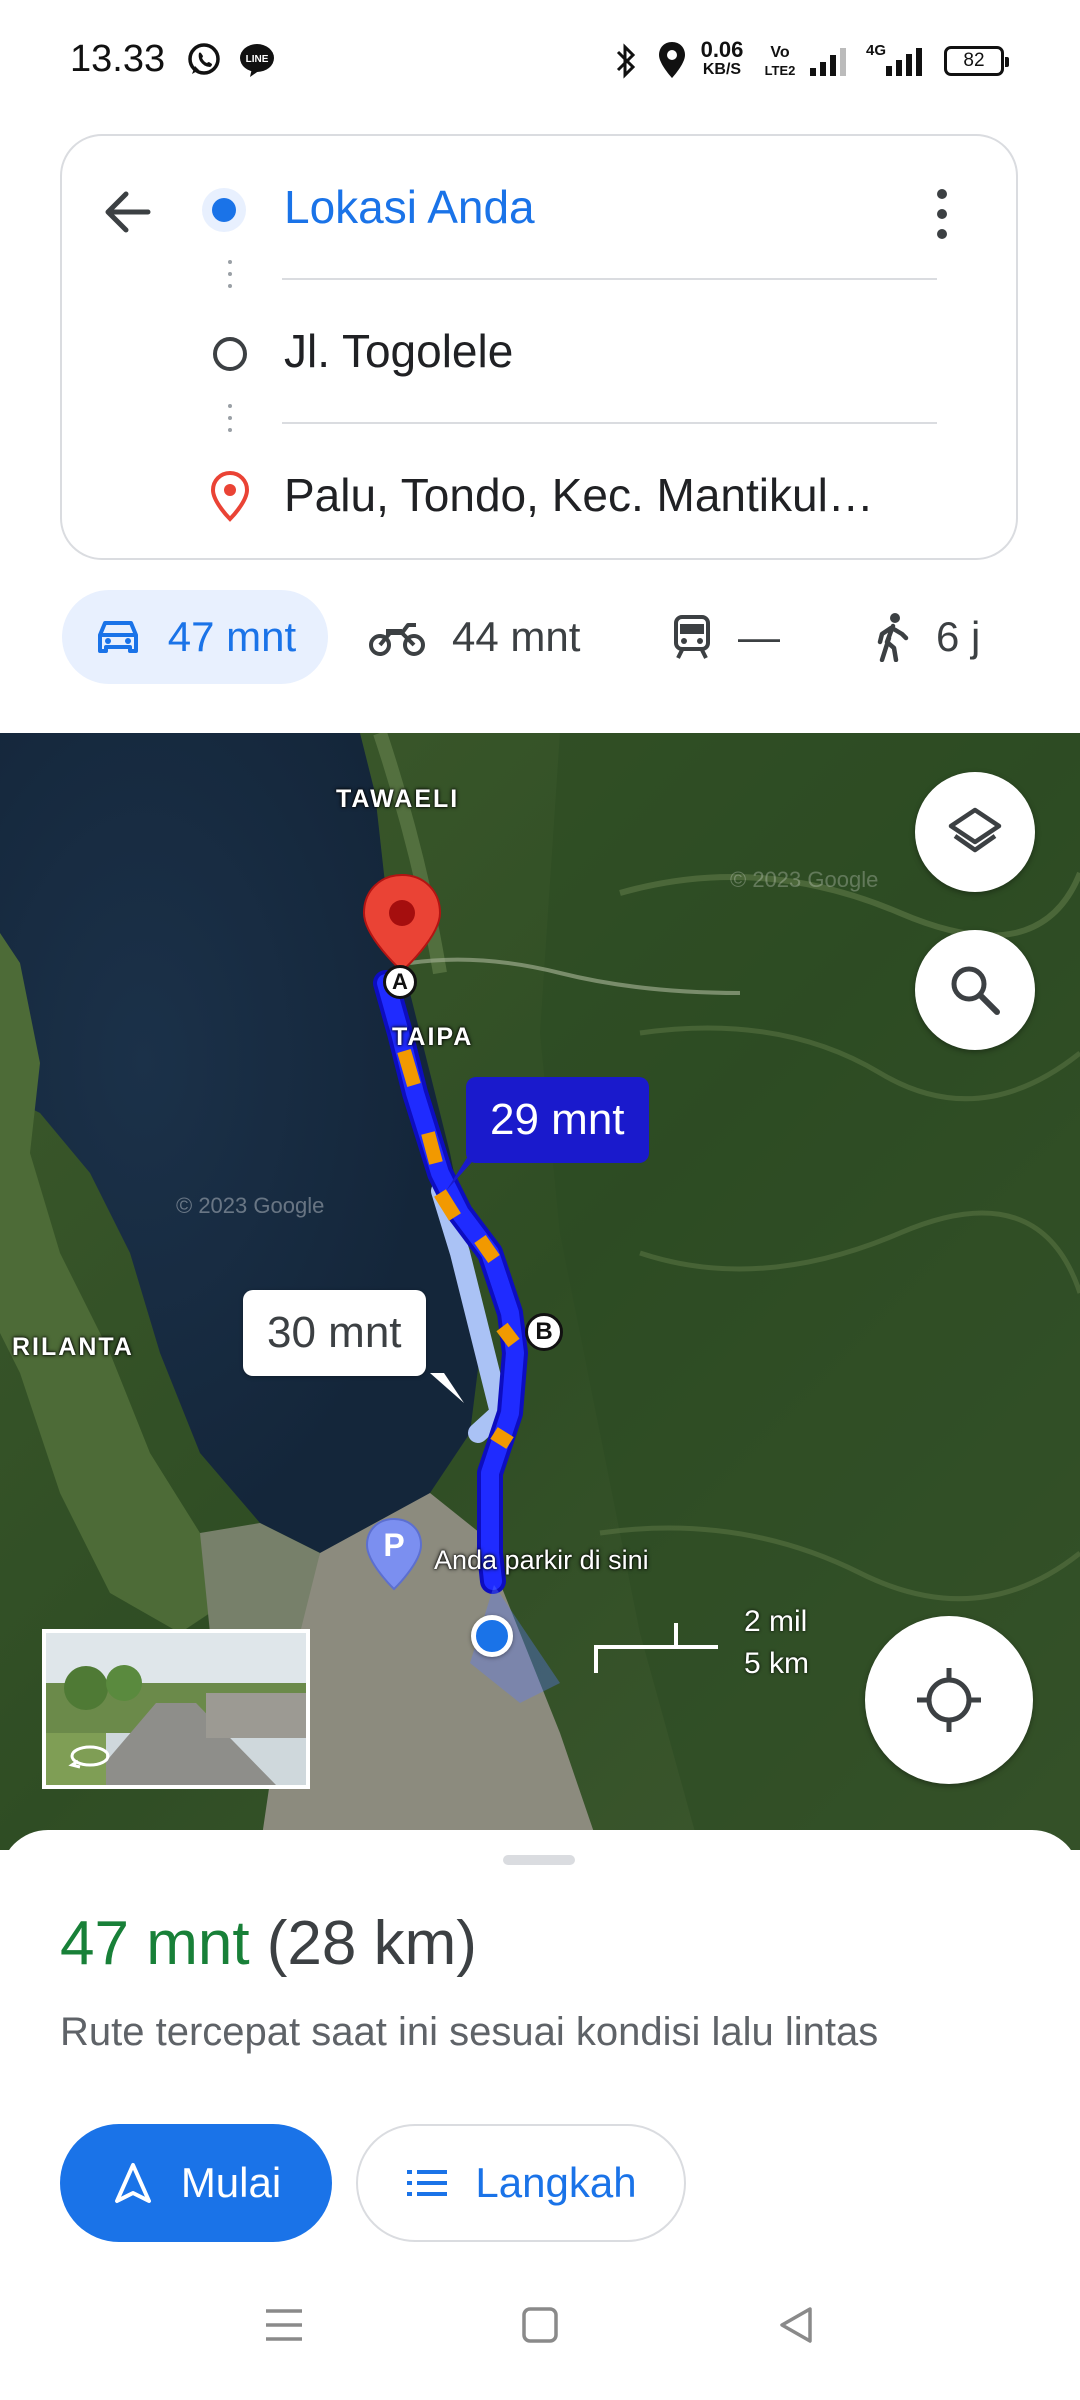 Image resolution: width=1080 pixels, height=2400 pixels. What do you see at coordinates (893, 637) in the screenshot?
I see `walk-icon` at bounding box center [893, 637].